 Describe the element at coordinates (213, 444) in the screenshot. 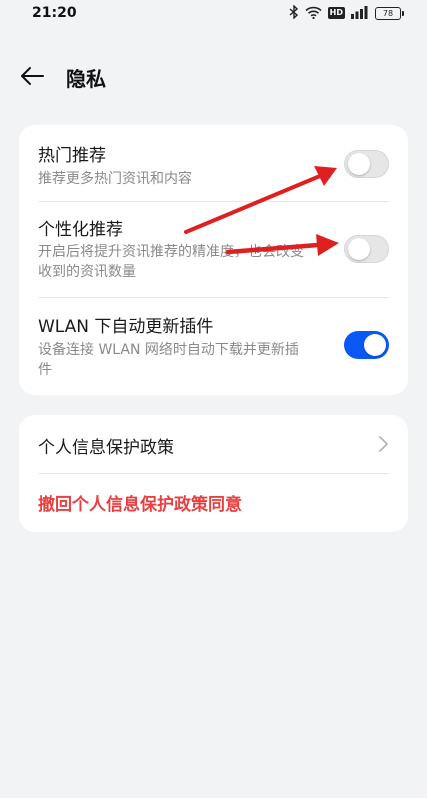

I see `privacy-policy-link: 个人信息保护政策` at that location.